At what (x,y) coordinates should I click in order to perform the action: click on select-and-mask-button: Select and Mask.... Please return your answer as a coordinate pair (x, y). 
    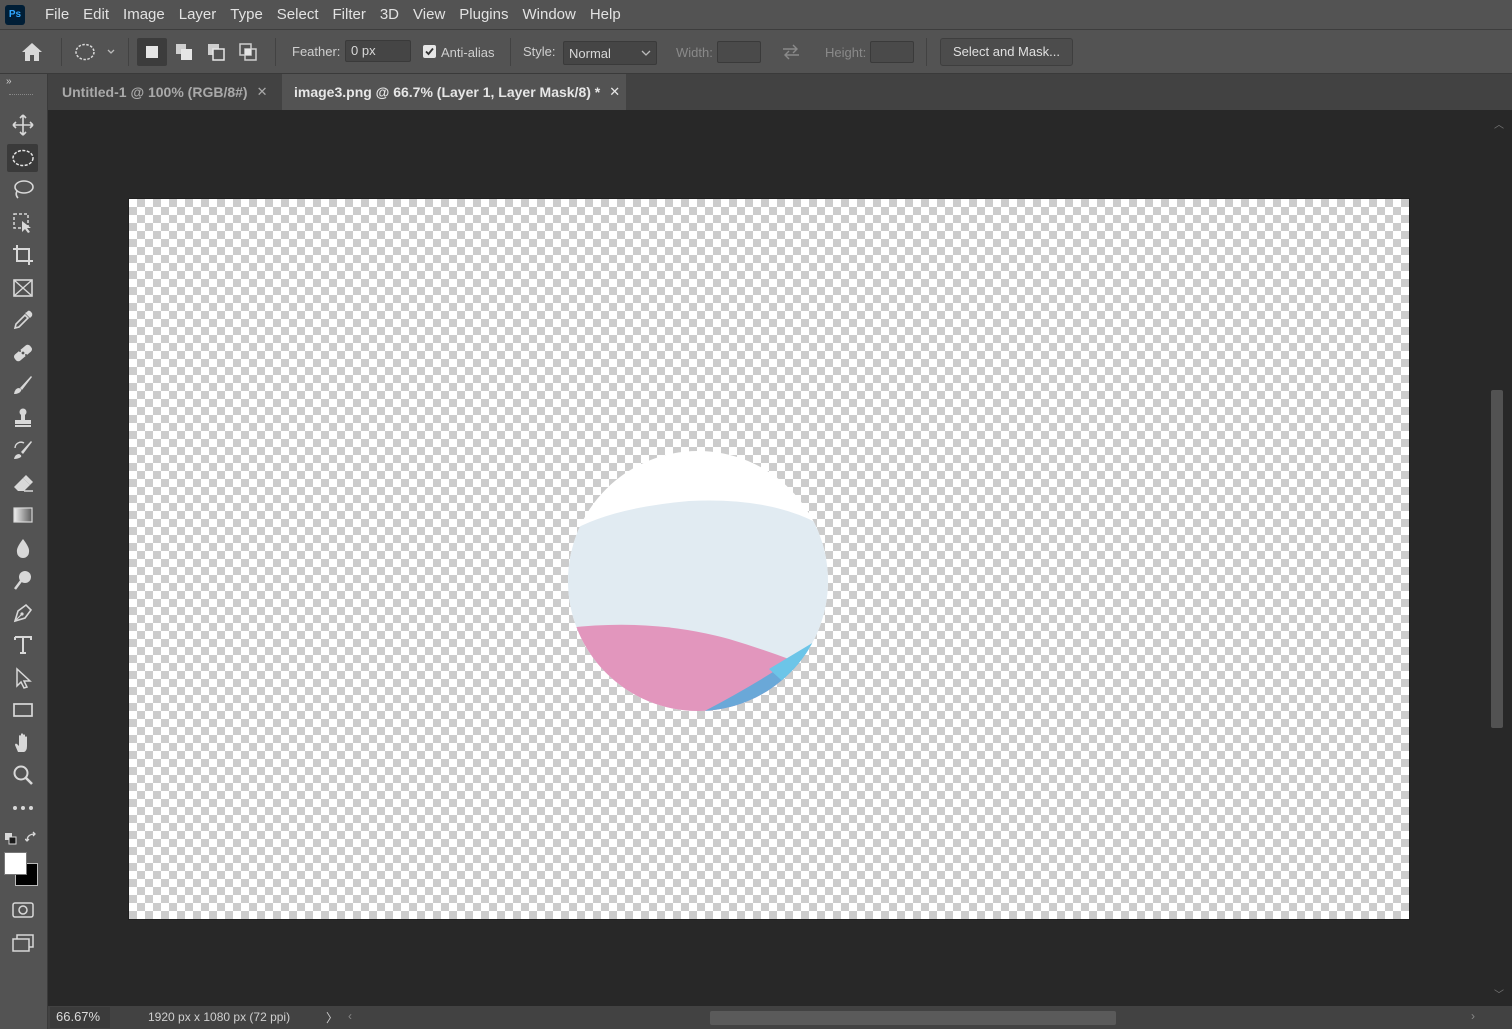
    Looking at the image, I should click on (1006, 52).